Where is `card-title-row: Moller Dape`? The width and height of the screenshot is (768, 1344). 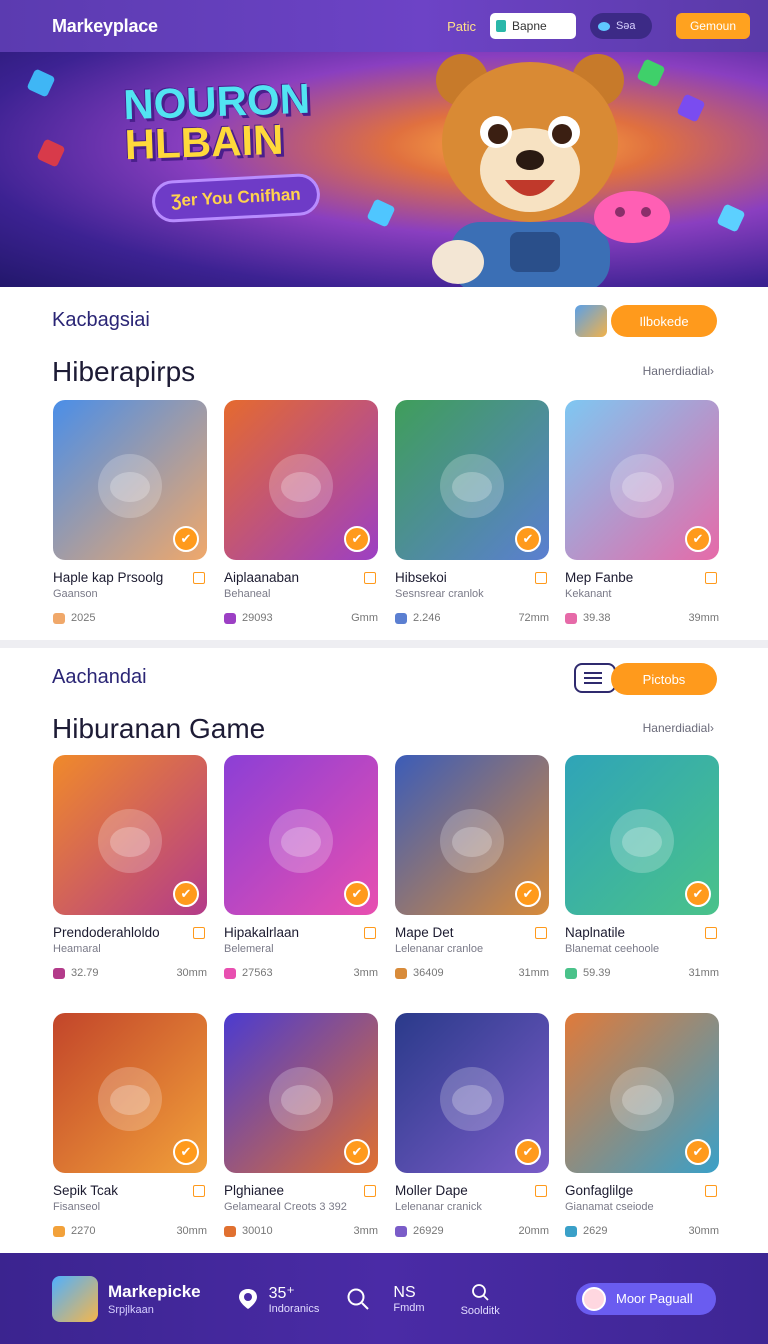 card-title-row: Moller Dape is located at coordinates (472, 1190).